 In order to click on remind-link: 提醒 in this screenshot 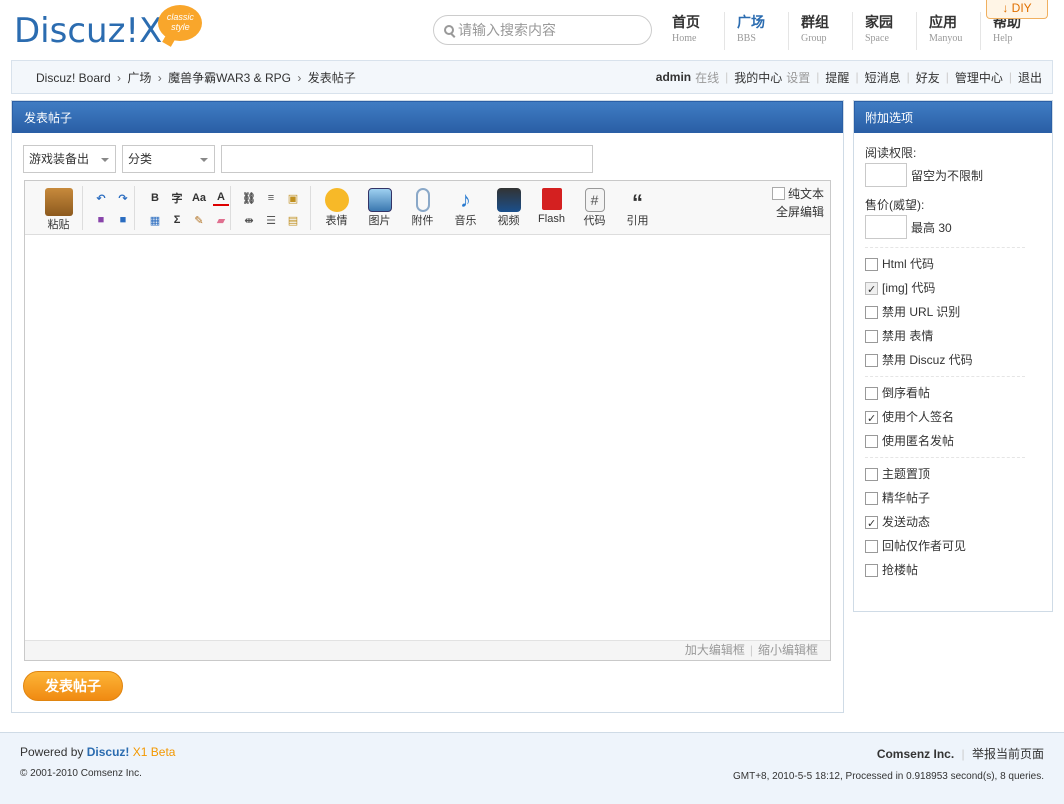, I will do `click(837, 77)`.